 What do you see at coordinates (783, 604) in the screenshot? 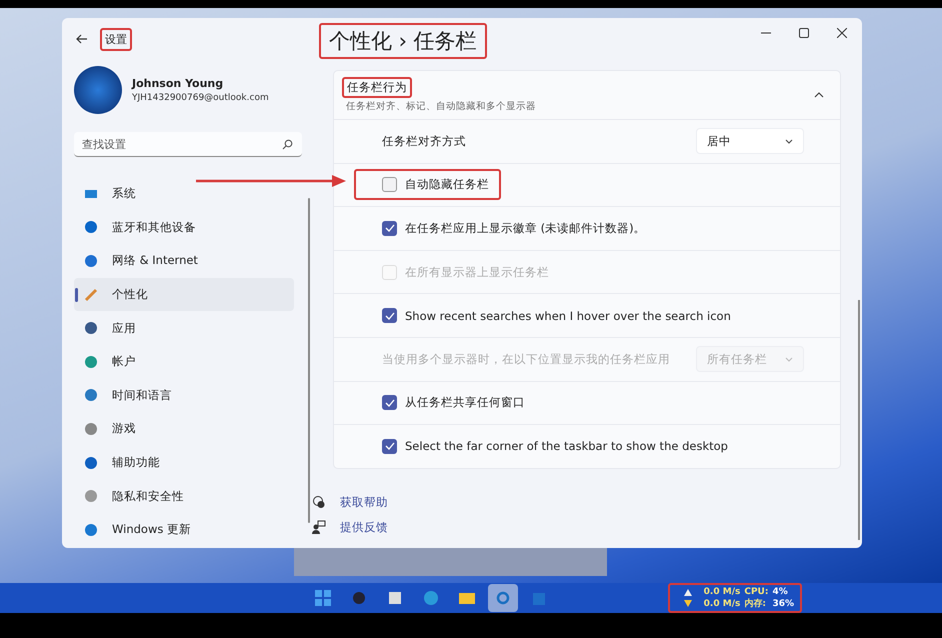
I see `memory-usage: 36%` at bounding box center [783, 604].